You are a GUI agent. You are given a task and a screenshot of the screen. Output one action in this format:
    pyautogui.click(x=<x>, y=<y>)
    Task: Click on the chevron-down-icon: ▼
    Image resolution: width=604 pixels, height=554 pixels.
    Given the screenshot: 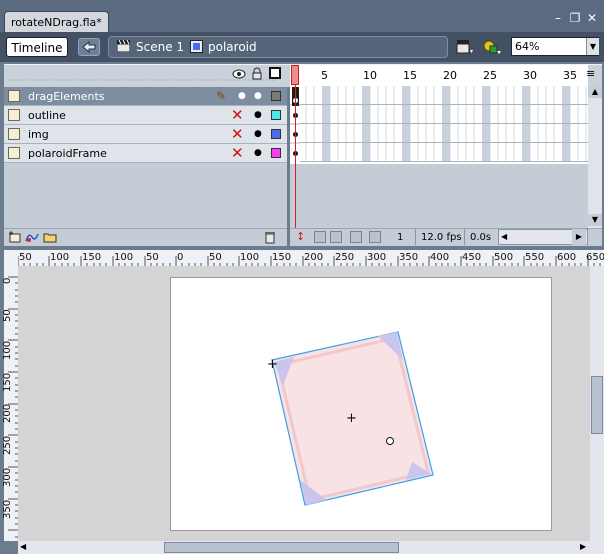 What is the action you would take?
    pyautogui.click(x=592, y=46)
    